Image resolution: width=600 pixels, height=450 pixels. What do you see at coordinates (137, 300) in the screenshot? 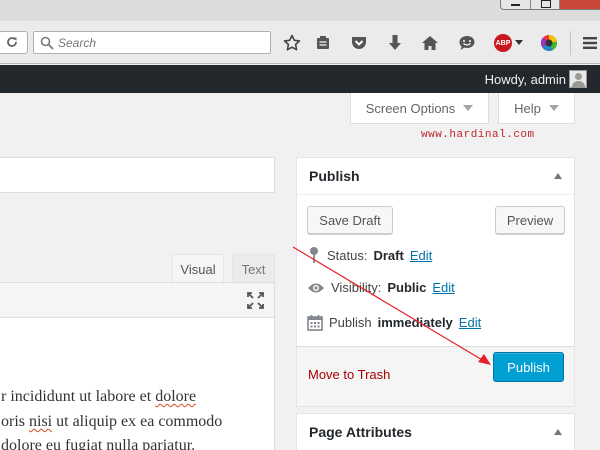
I see `editor-toolbar` at bounding box center [137, 300].